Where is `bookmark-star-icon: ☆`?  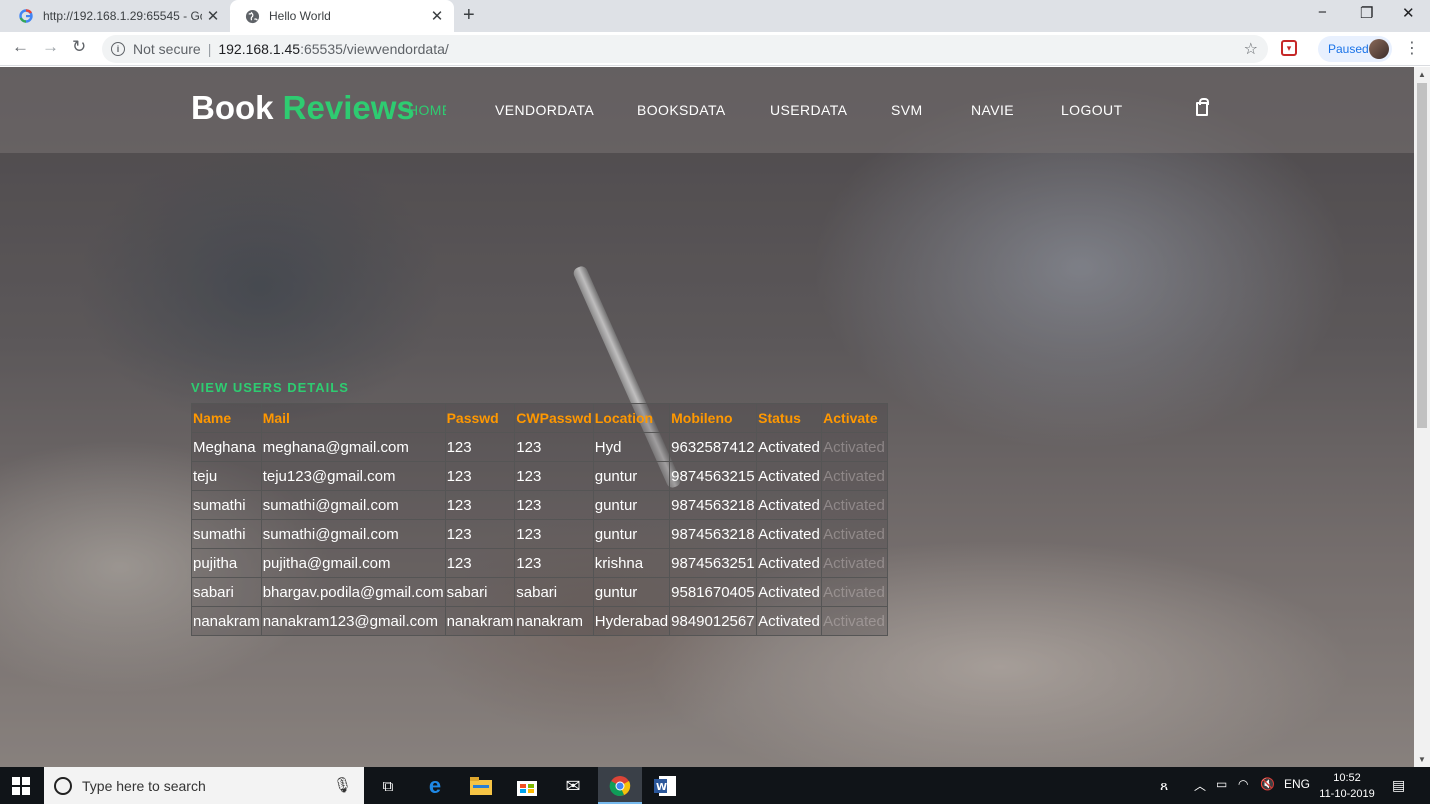 bookmark-star-icon: ☆ is located at coordinates (1251, 49).